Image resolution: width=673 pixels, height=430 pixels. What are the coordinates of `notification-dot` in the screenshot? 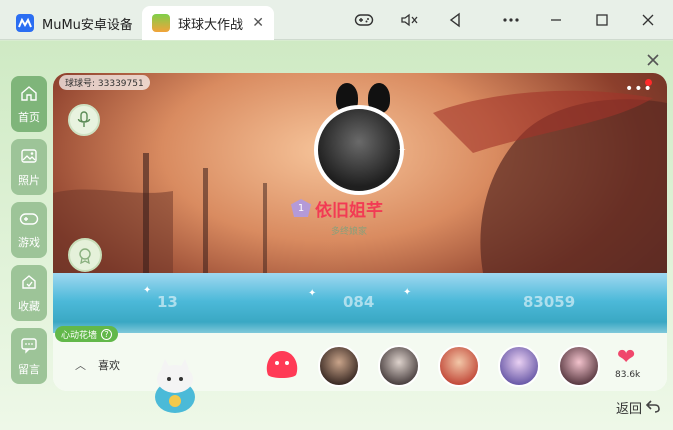 It's located at (648, 82).